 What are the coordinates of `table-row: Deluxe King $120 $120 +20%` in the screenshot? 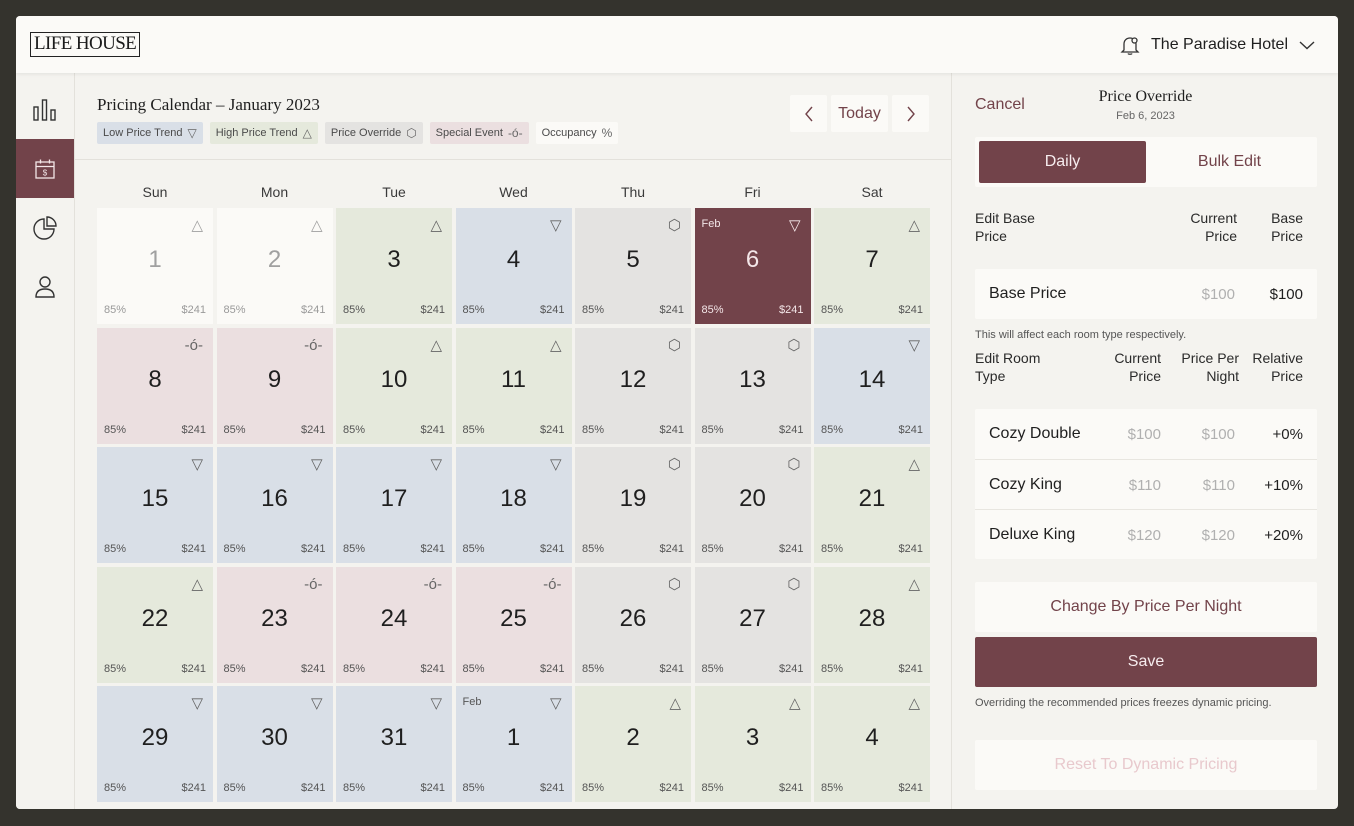 It's located at (1146, 534).